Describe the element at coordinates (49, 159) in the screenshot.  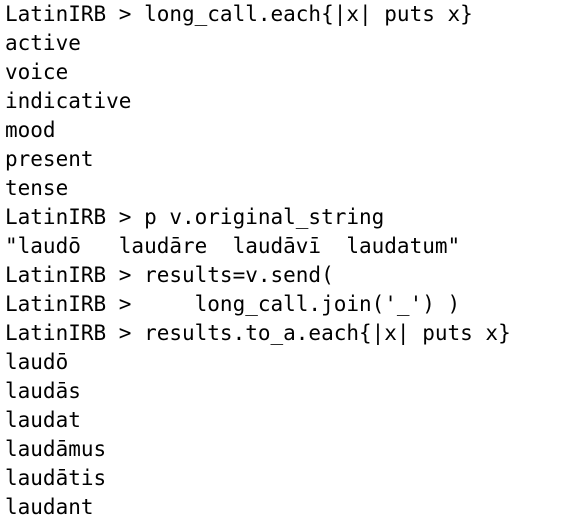
I see `output-line: present` at that location.